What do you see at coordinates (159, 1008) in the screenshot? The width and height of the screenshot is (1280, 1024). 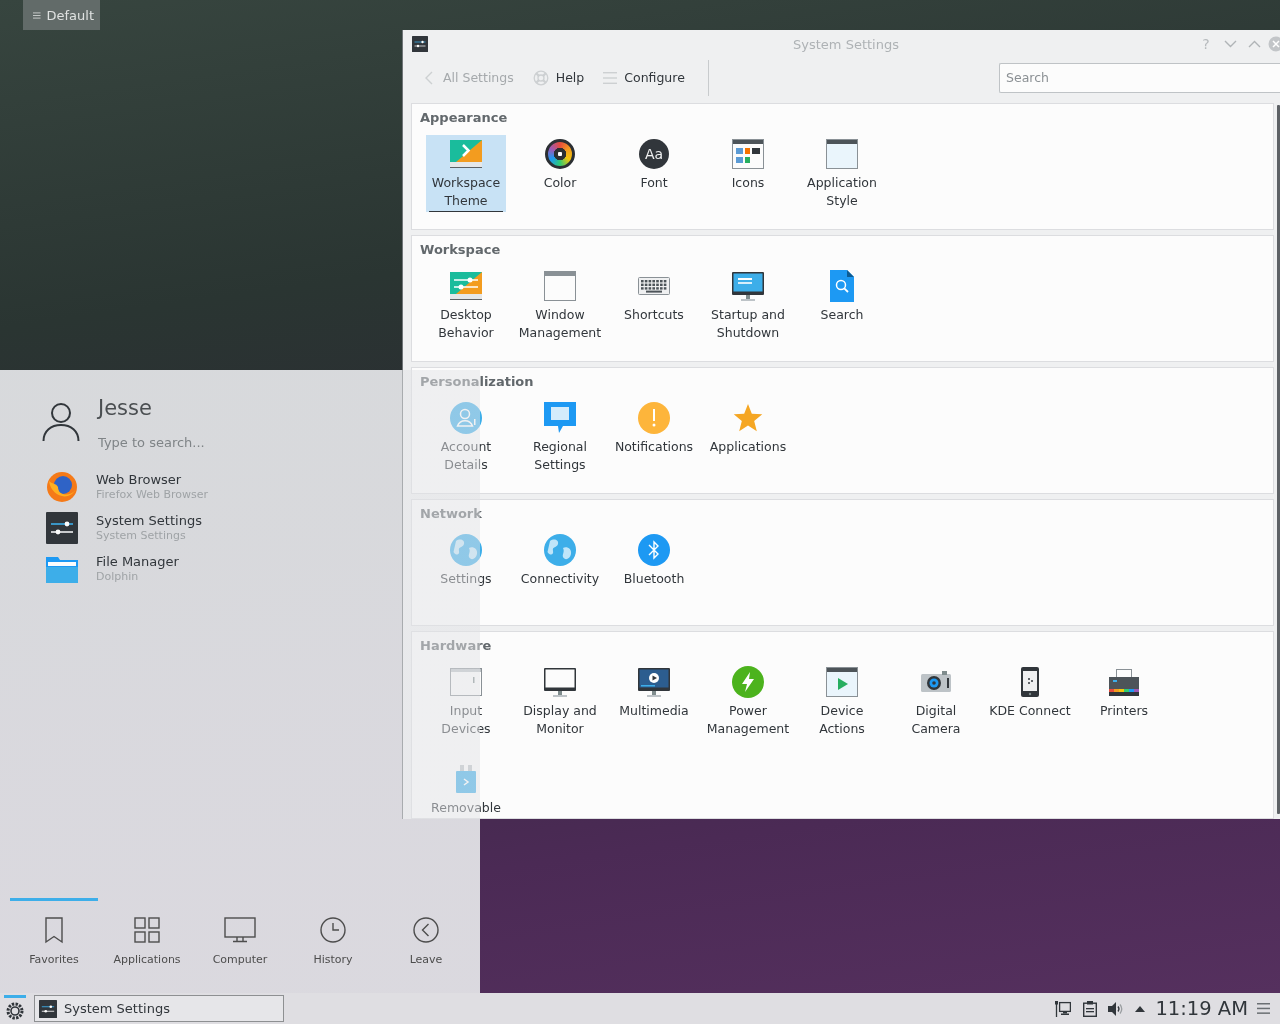 I see `task-button: System Settings` at bounding box center [159, 1008].